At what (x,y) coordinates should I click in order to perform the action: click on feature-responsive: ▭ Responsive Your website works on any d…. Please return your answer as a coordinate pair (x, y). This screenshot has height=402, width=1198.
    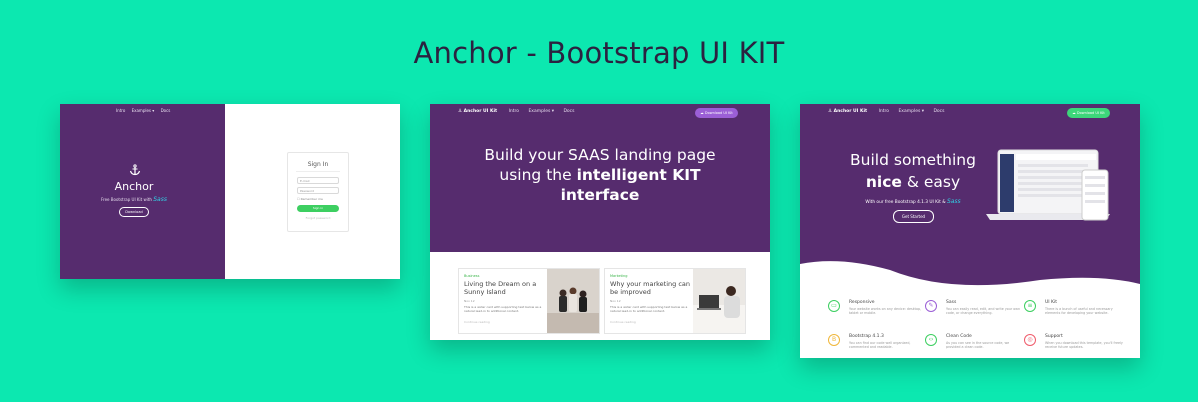
    Looking at the image, I should click on (875, 313).